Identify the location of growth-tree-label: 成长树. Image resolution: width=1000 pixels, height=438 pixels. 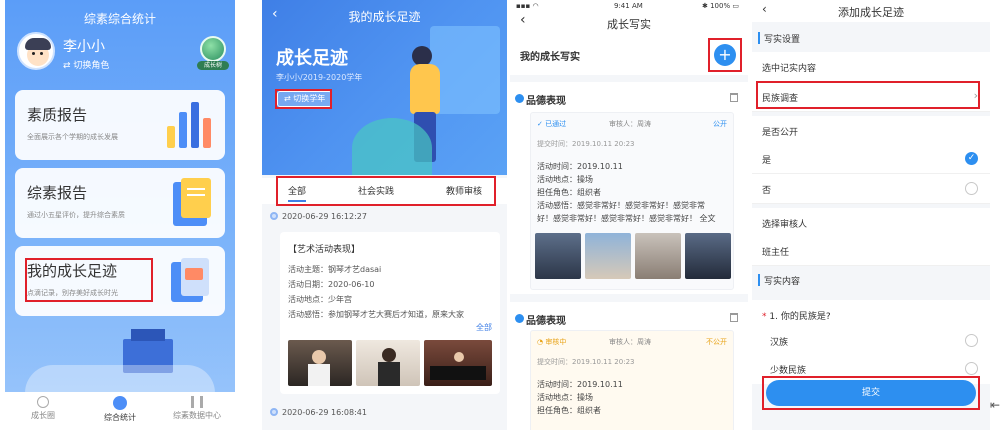
(213, 65).